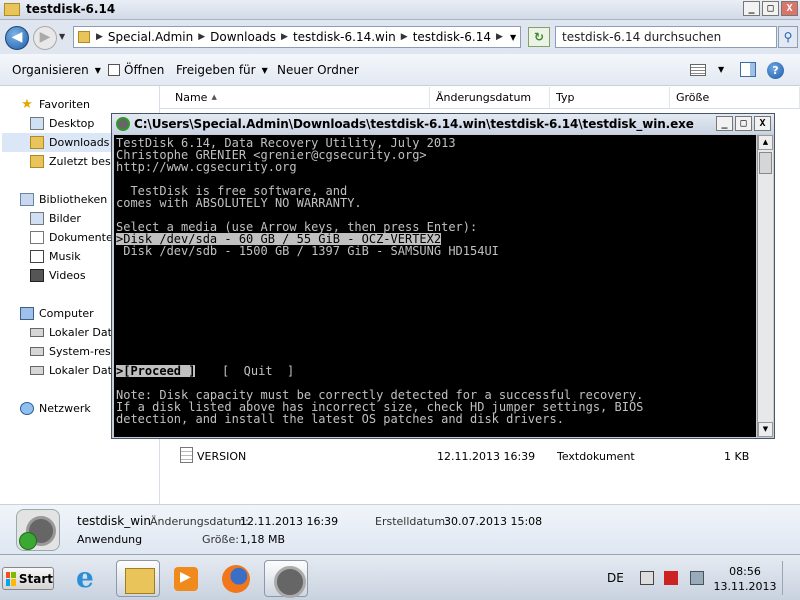 Image resolution: width=800 pixels, height=600 pixels. Describe the element at coordinates (765, 286) in the screenshot. I see `console-scrollbar: ▲ ▼` at that location.